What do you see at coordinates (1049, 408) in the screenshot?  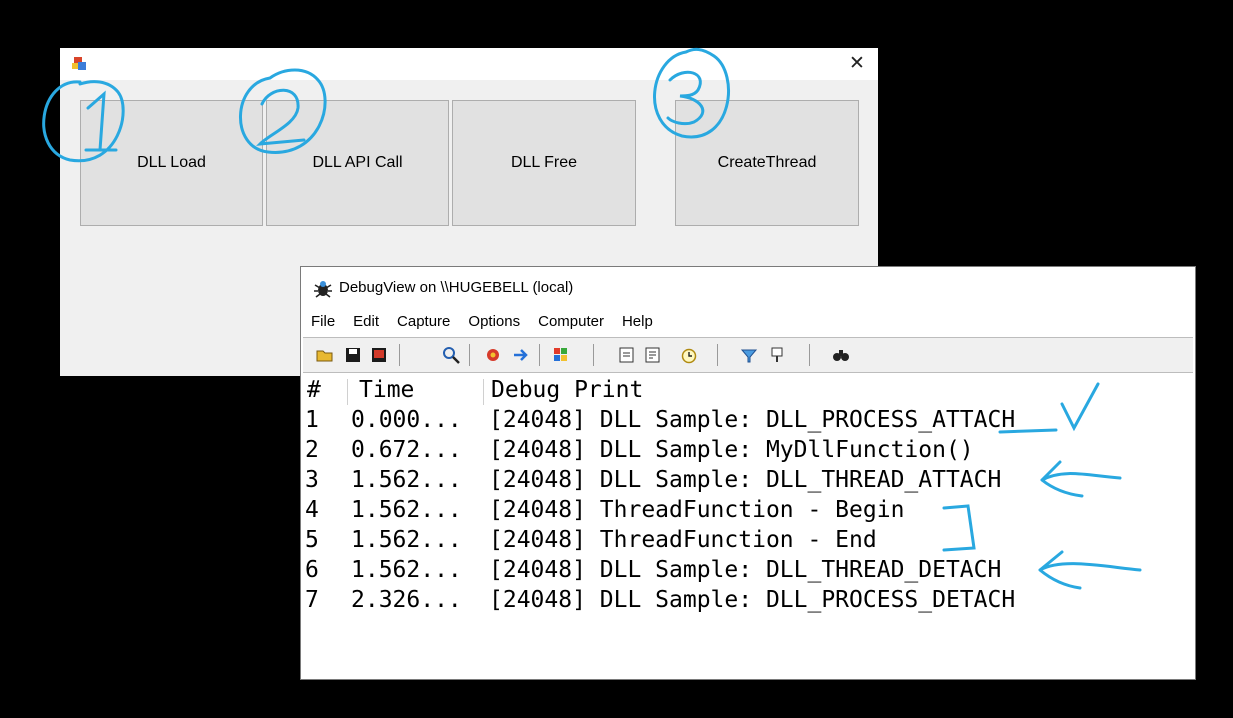 I see `checkmark-annotation` at bounding box center [1049, 408].